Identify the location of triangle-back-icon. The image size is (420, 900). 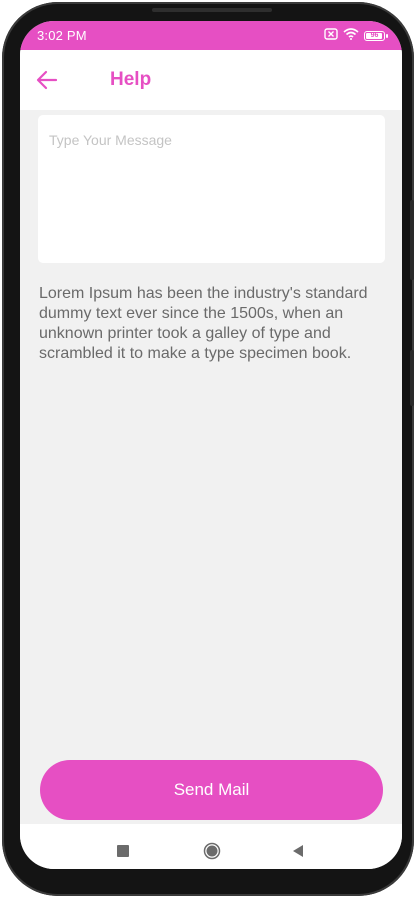
(298, 851).